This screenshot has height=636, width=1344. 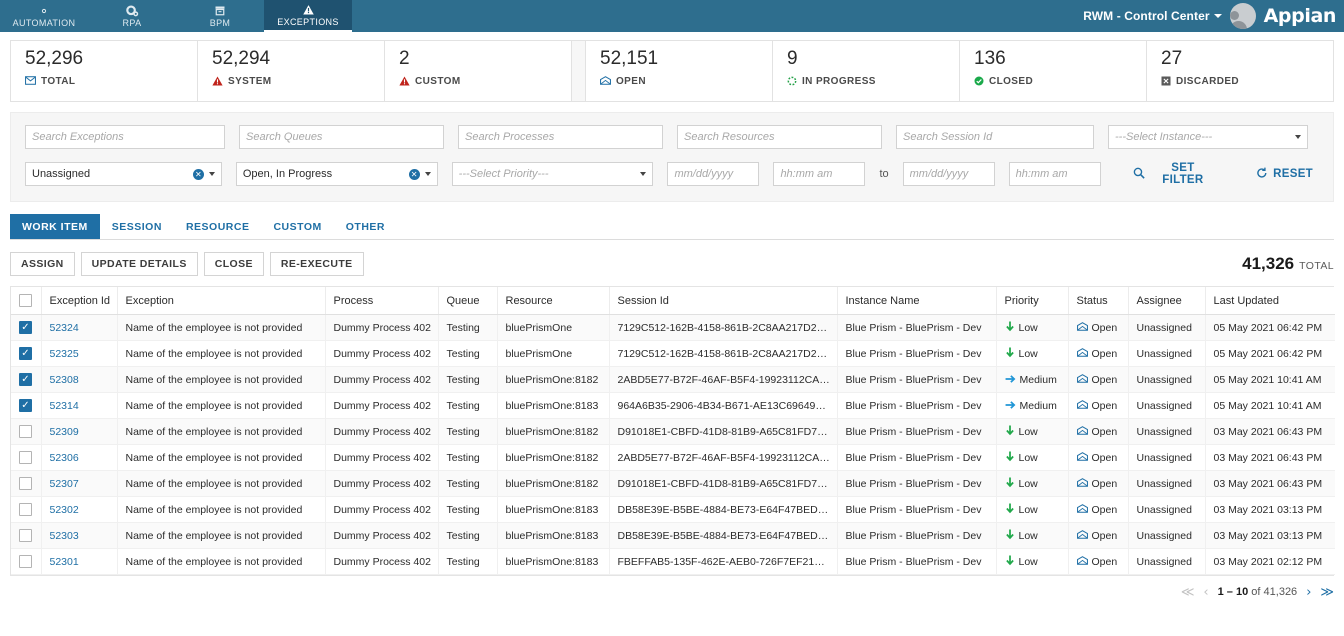 What do you see at coordinates (64, 432) in the screenshot?
I see `exception-id-link: 52309` at bounding box center [64, 432].